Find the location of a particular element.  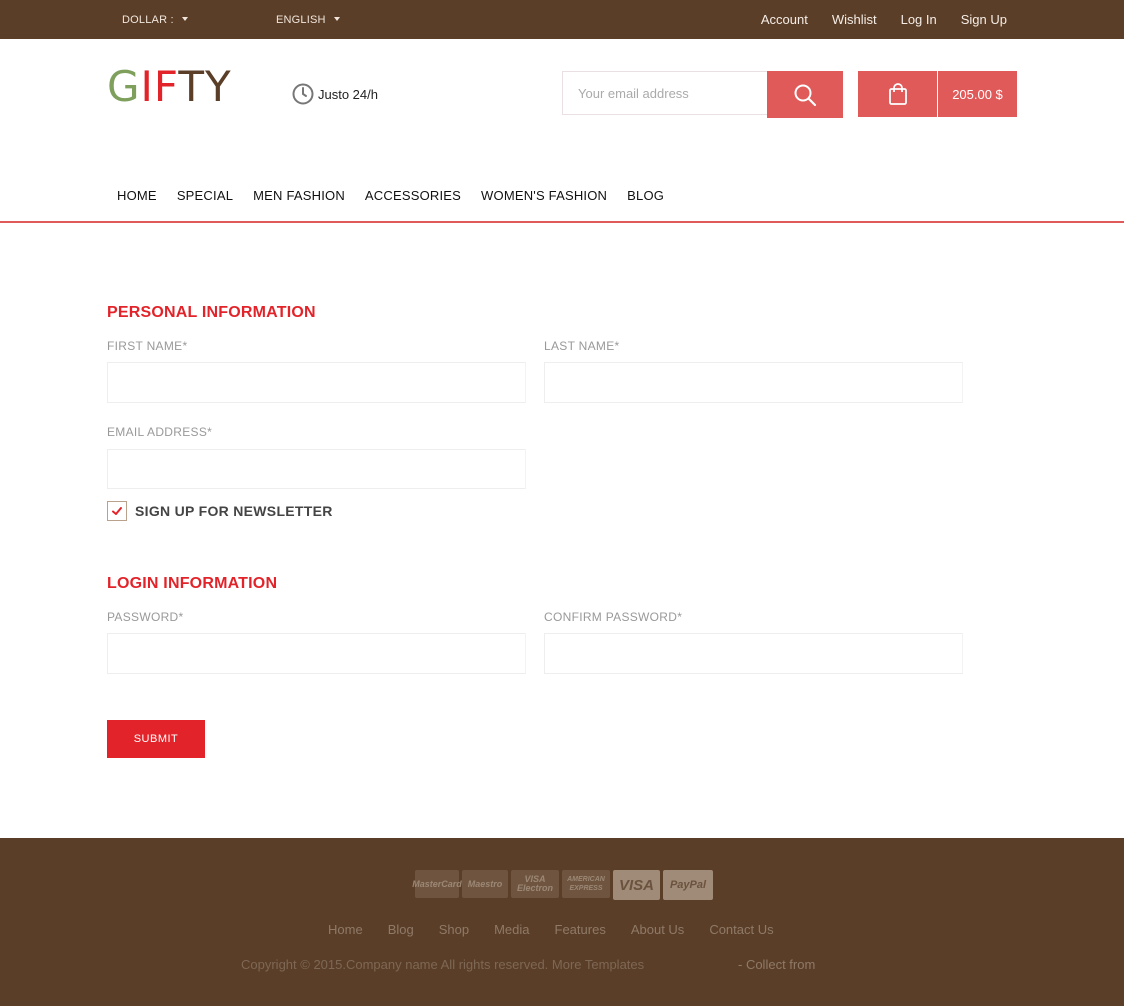

paypal-icon: PayPal is located at coordinates (688, 885).